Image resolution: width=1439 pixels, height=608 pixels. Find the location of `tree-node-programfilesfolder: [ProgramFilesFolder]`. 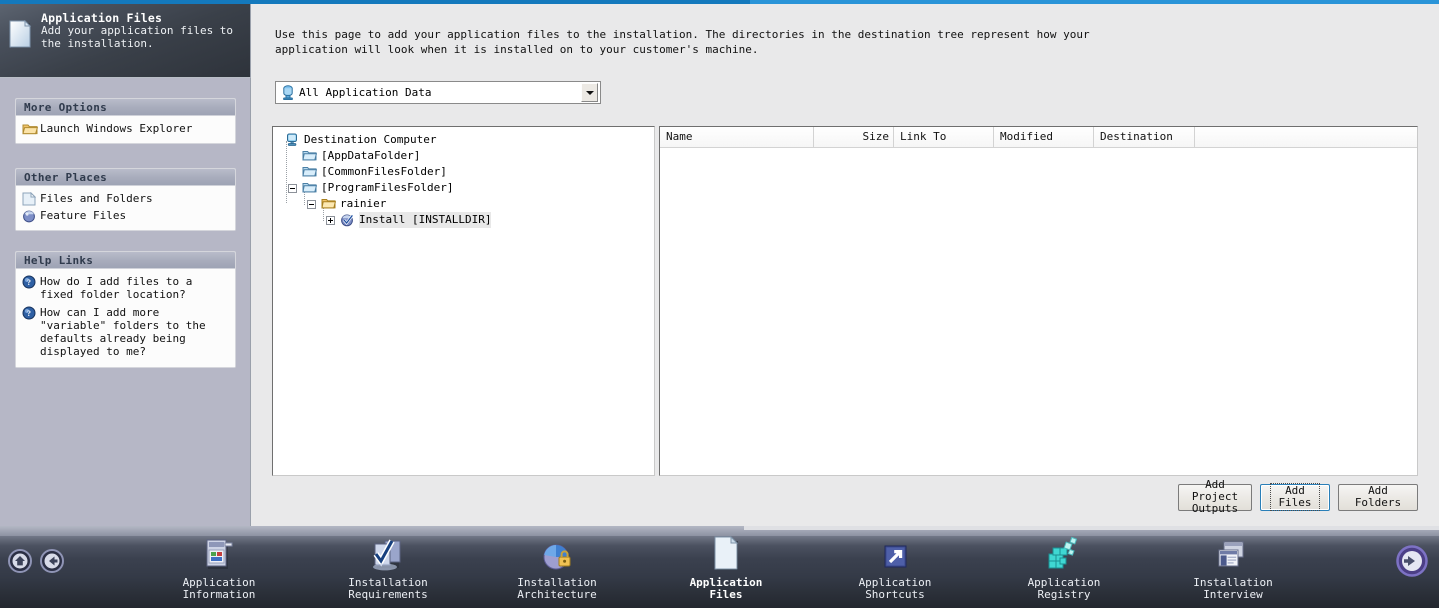

tree-node-programfilesfolder: [ProgramFilesFolder] is located at coordinates (466, 188).